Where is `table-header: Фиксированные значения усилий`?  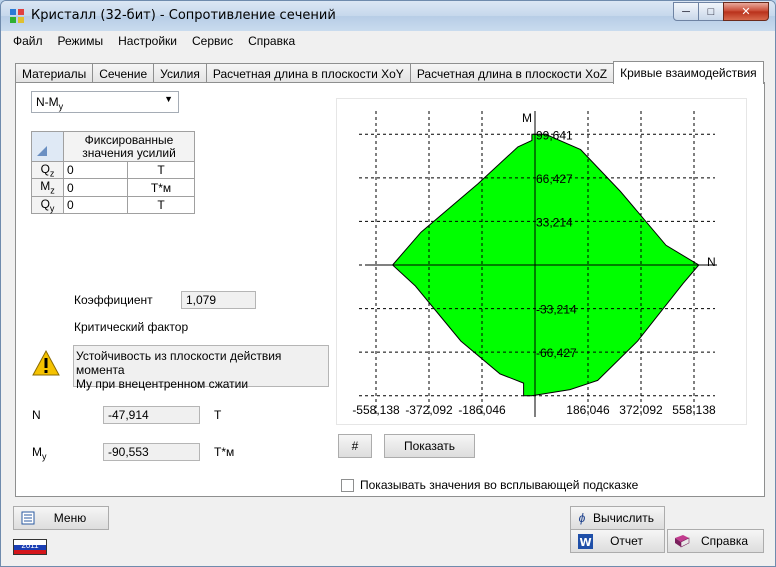 table-header: Фиксированные значения усилий is located at coordinates (129, 146).